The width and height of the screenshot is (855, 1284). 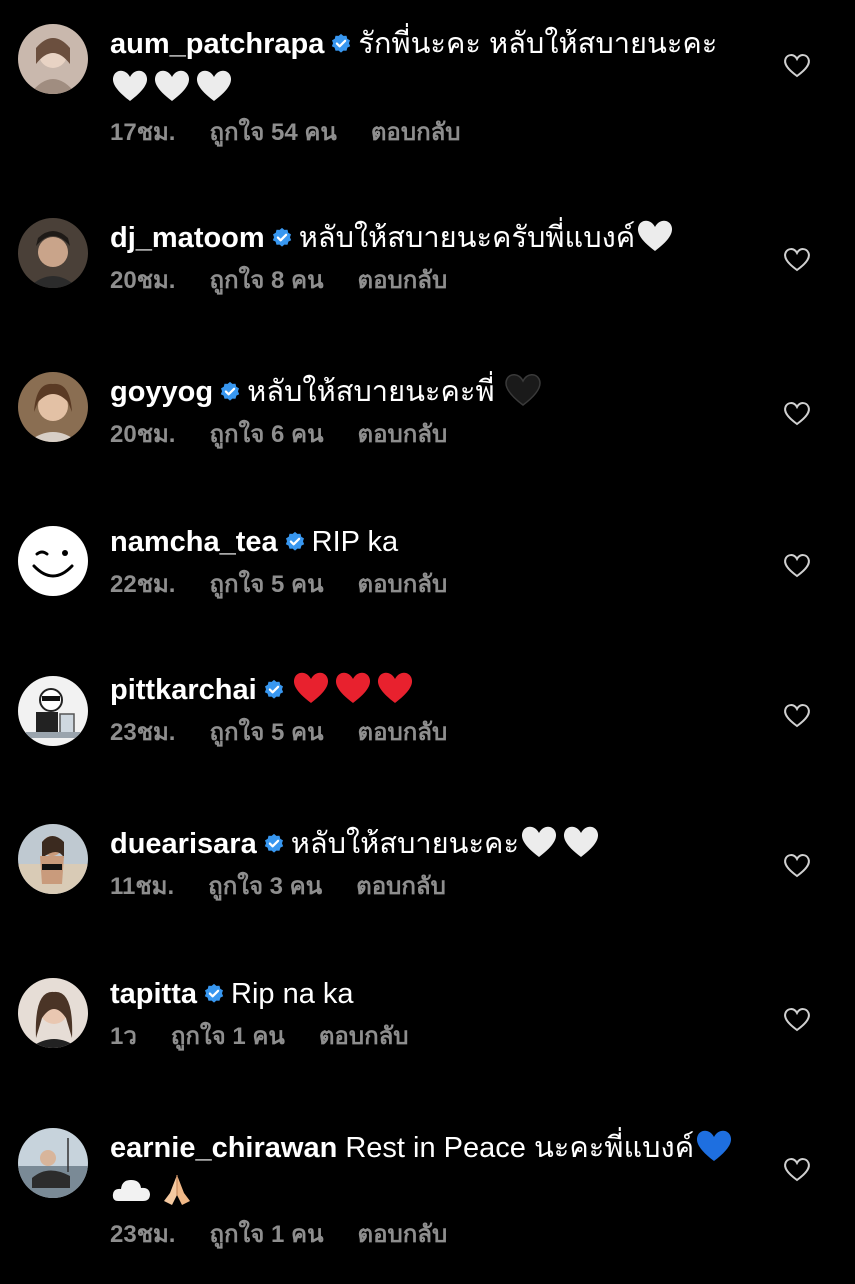 I want to click on likes-count: ถูกใจ 3 คน, so click(x=265, y=886).